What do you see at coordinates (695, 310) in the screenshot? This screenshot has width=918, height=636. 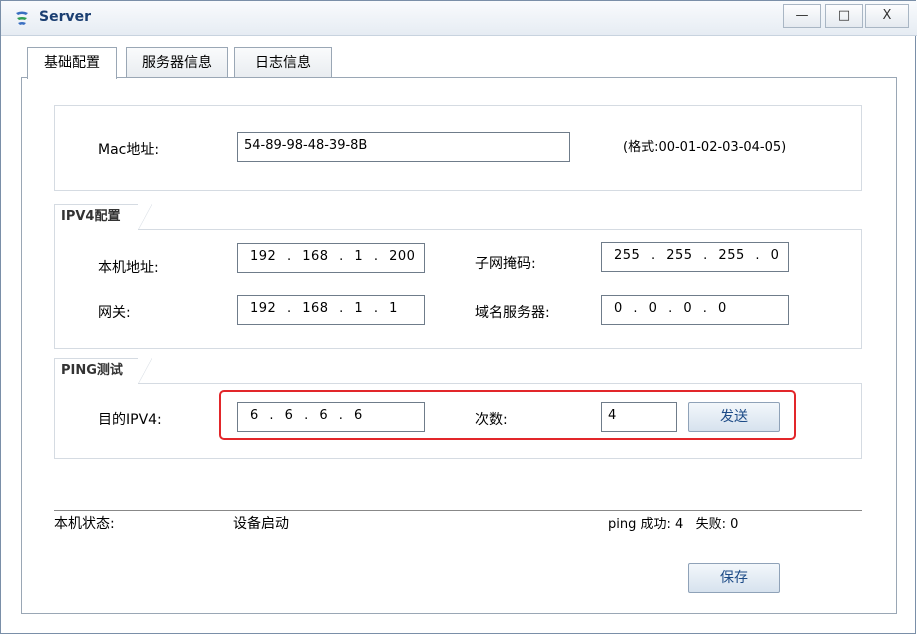 I see `dns-server-input: 0 . 0 . 0 . 0` at bounding box center [695, 310].